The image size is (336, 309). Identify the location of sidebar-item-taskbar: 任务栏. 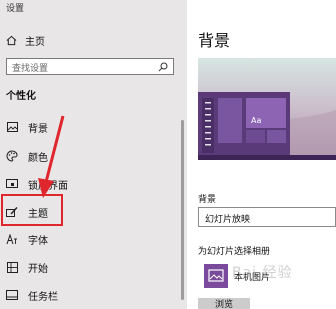
(32, 295).